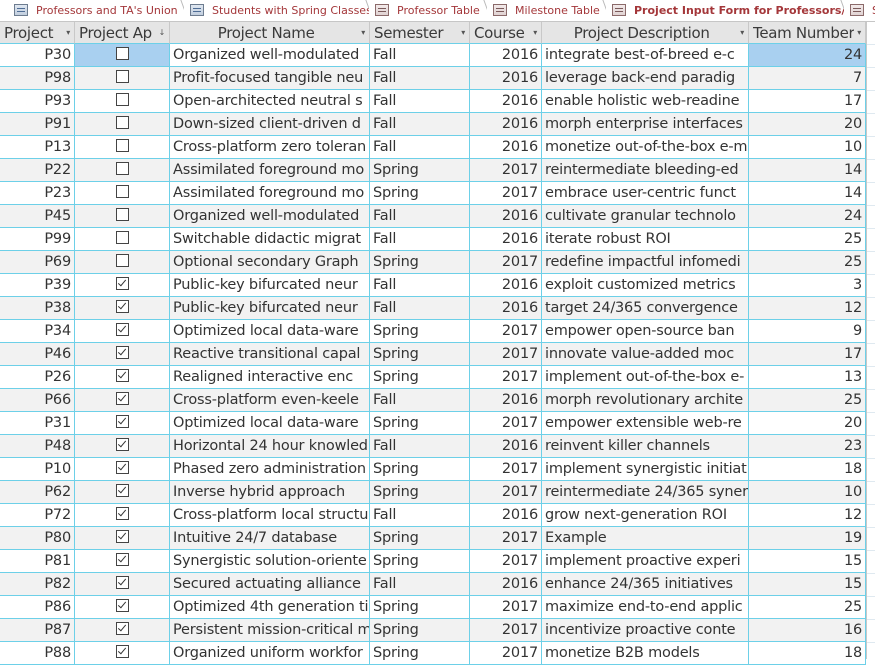 Image resolution: width=875 pixels, height=665 pixels. I want to click on project-description-cell: leverage back-end paradig, so click(645, 78).